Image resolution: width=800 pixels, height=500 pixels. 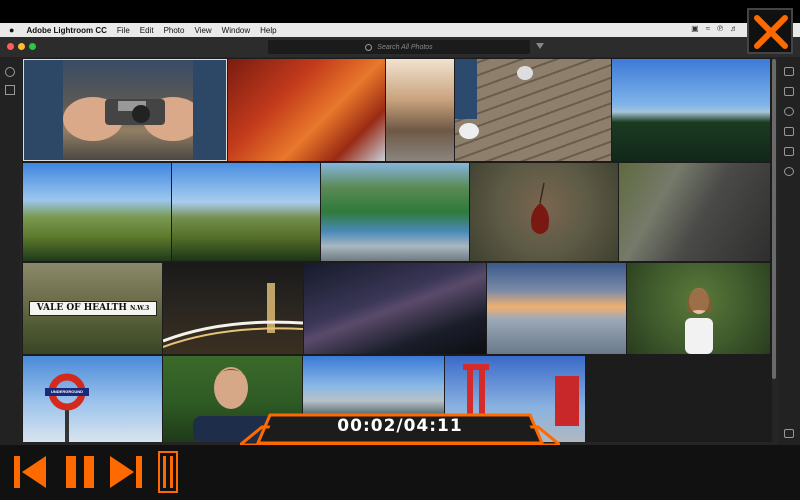 What do you see at coordinates (774, 219) in the screenshot?
I see `grid-scrollbar` at bounding box center [774, 219].